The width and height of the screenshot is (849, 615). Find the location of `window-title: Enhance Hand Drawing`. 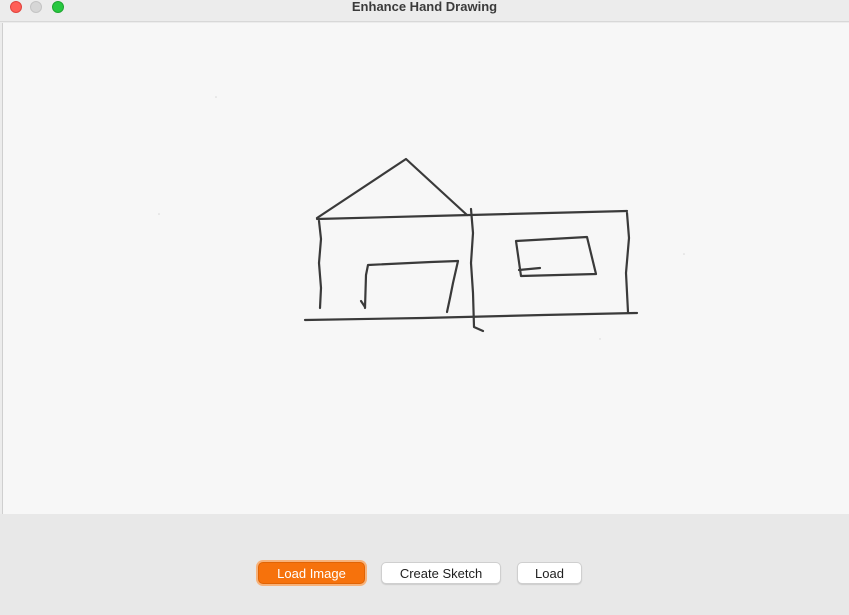

window-title: Enhance Hand Drawing is located at coordinates (424, 7).